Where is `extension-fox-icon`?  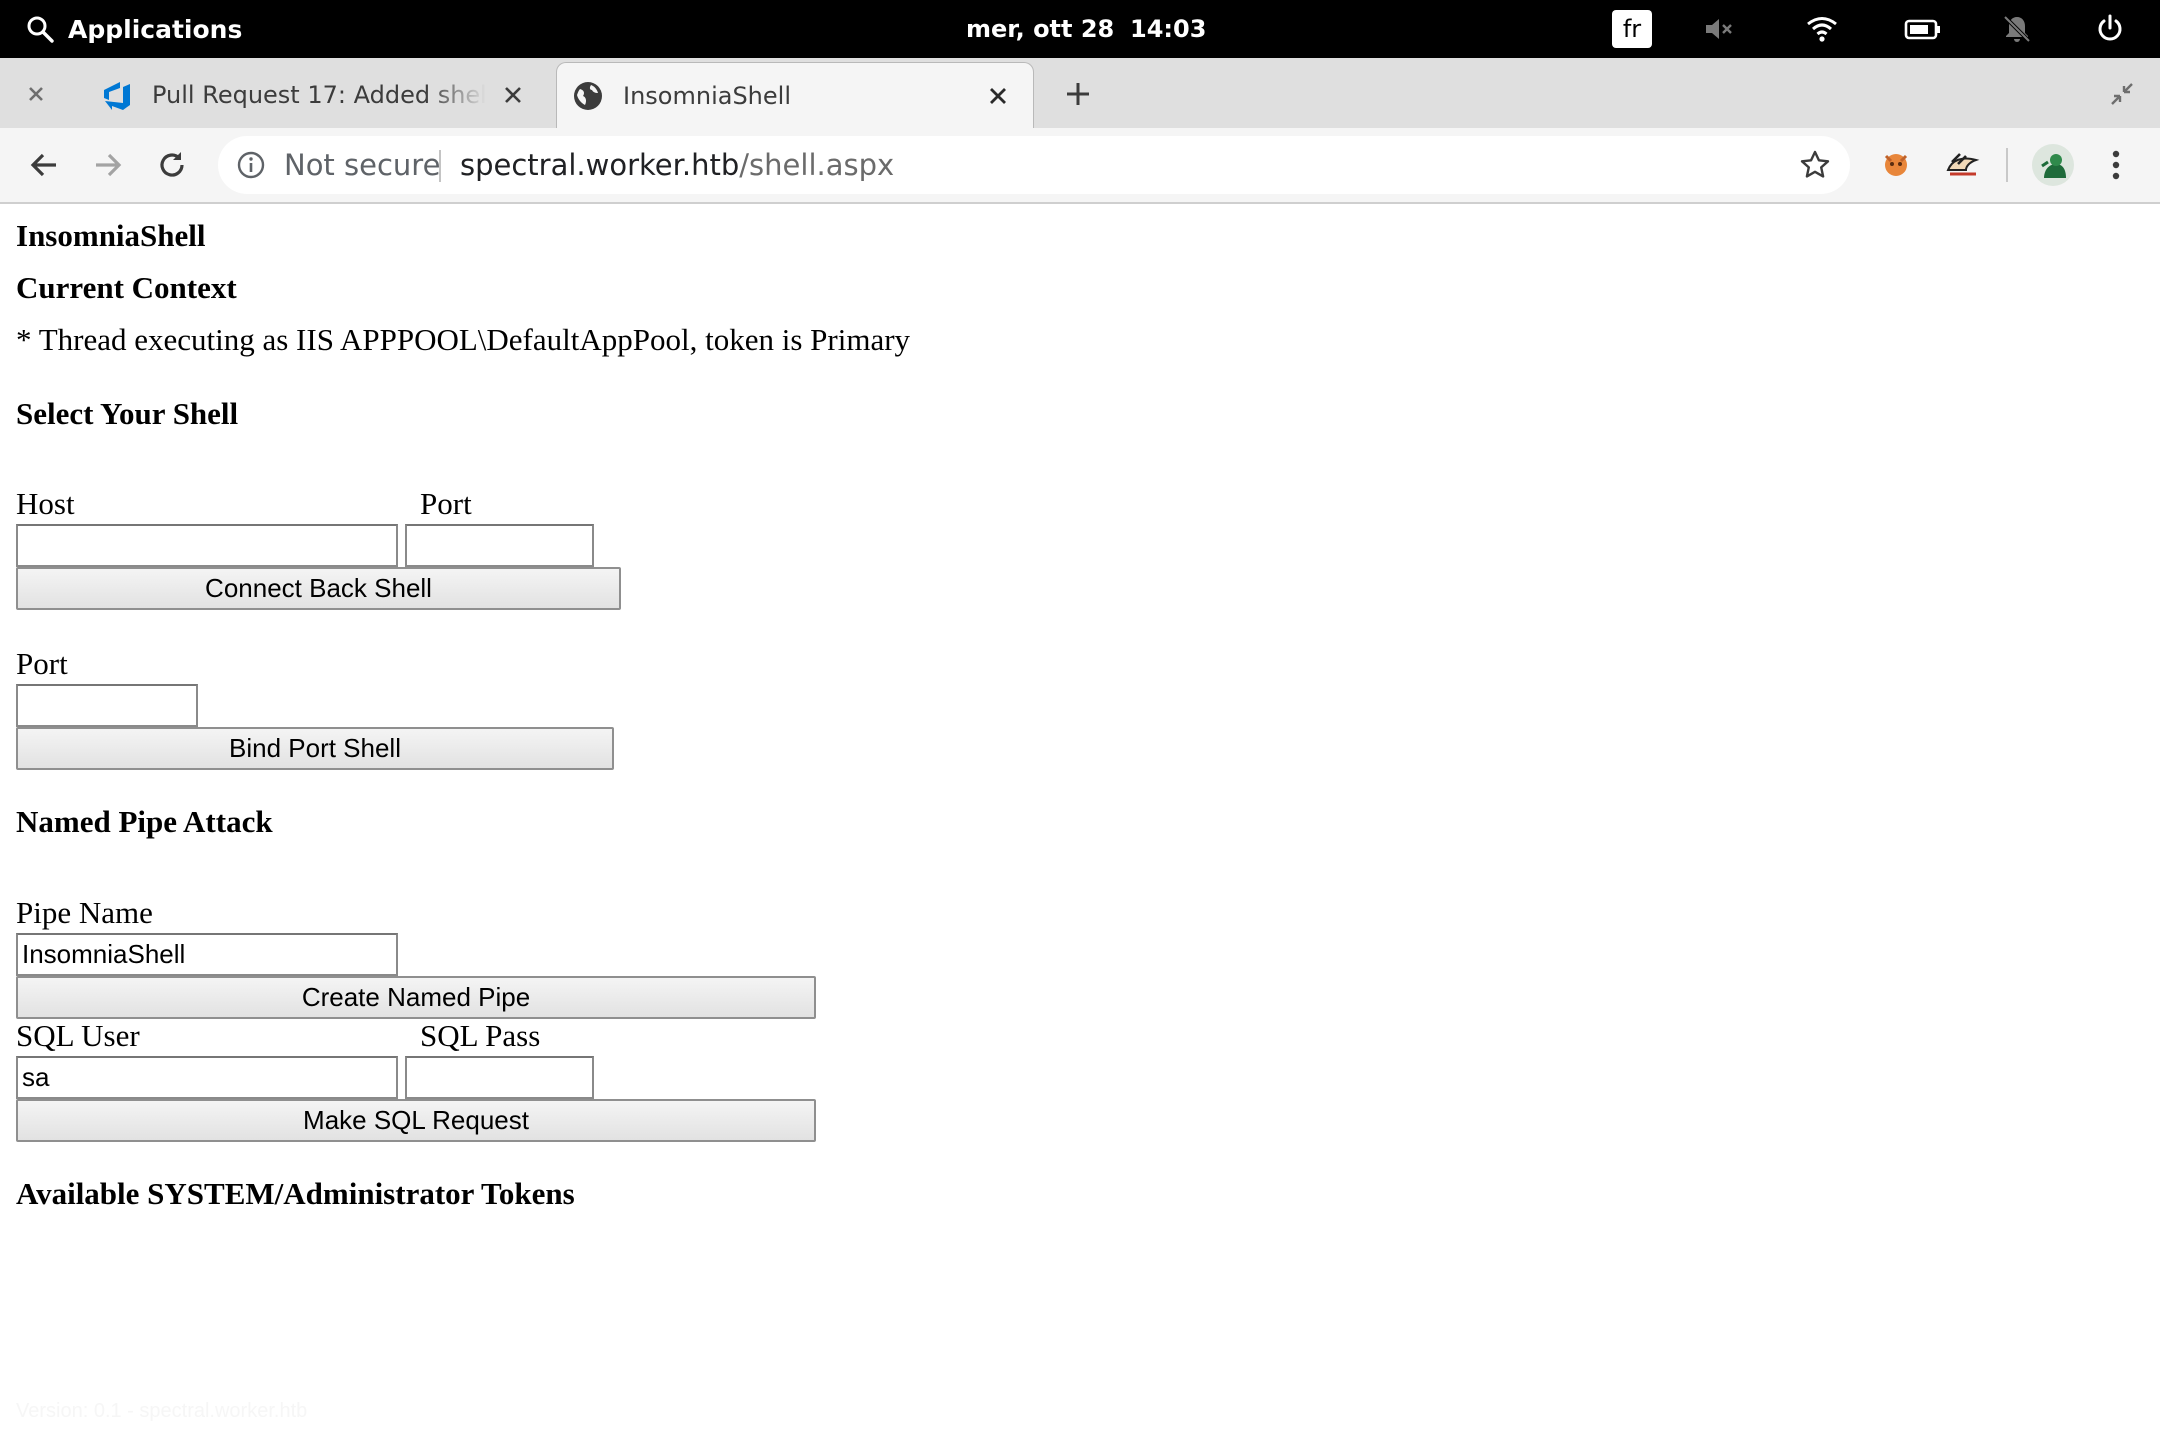 extension-fox-icon is located at coordinates (1896, 164).